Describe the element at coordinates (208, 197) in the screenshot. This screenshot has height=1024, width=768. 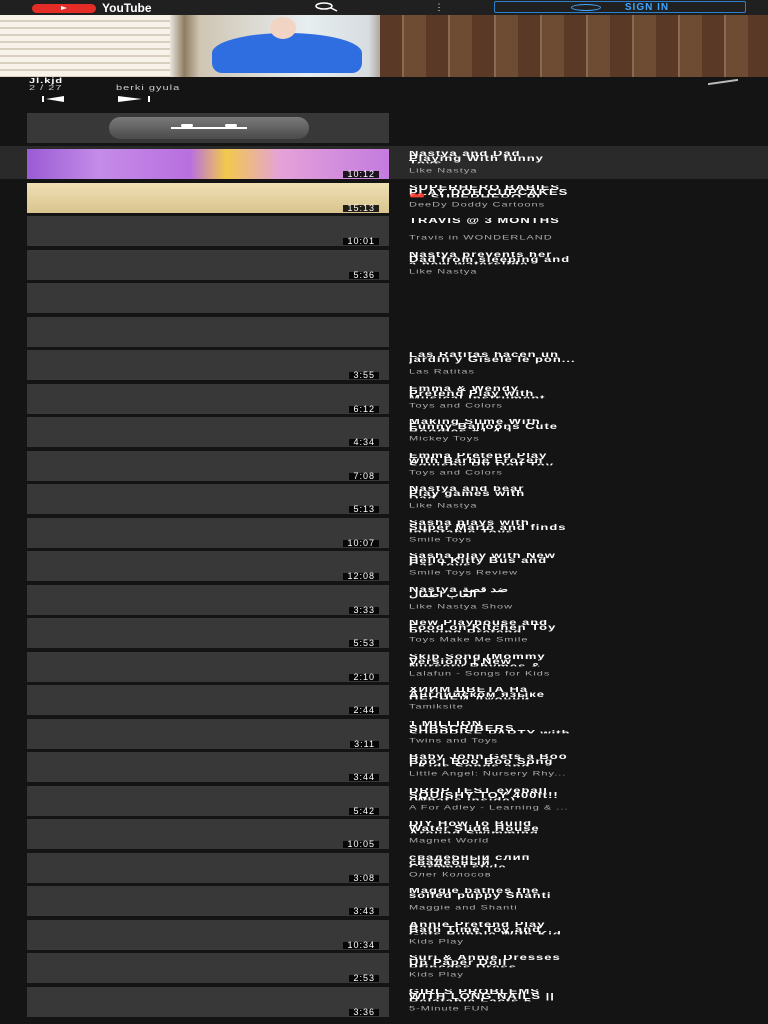
I see `video-thumbnail: 15:13` at that location.